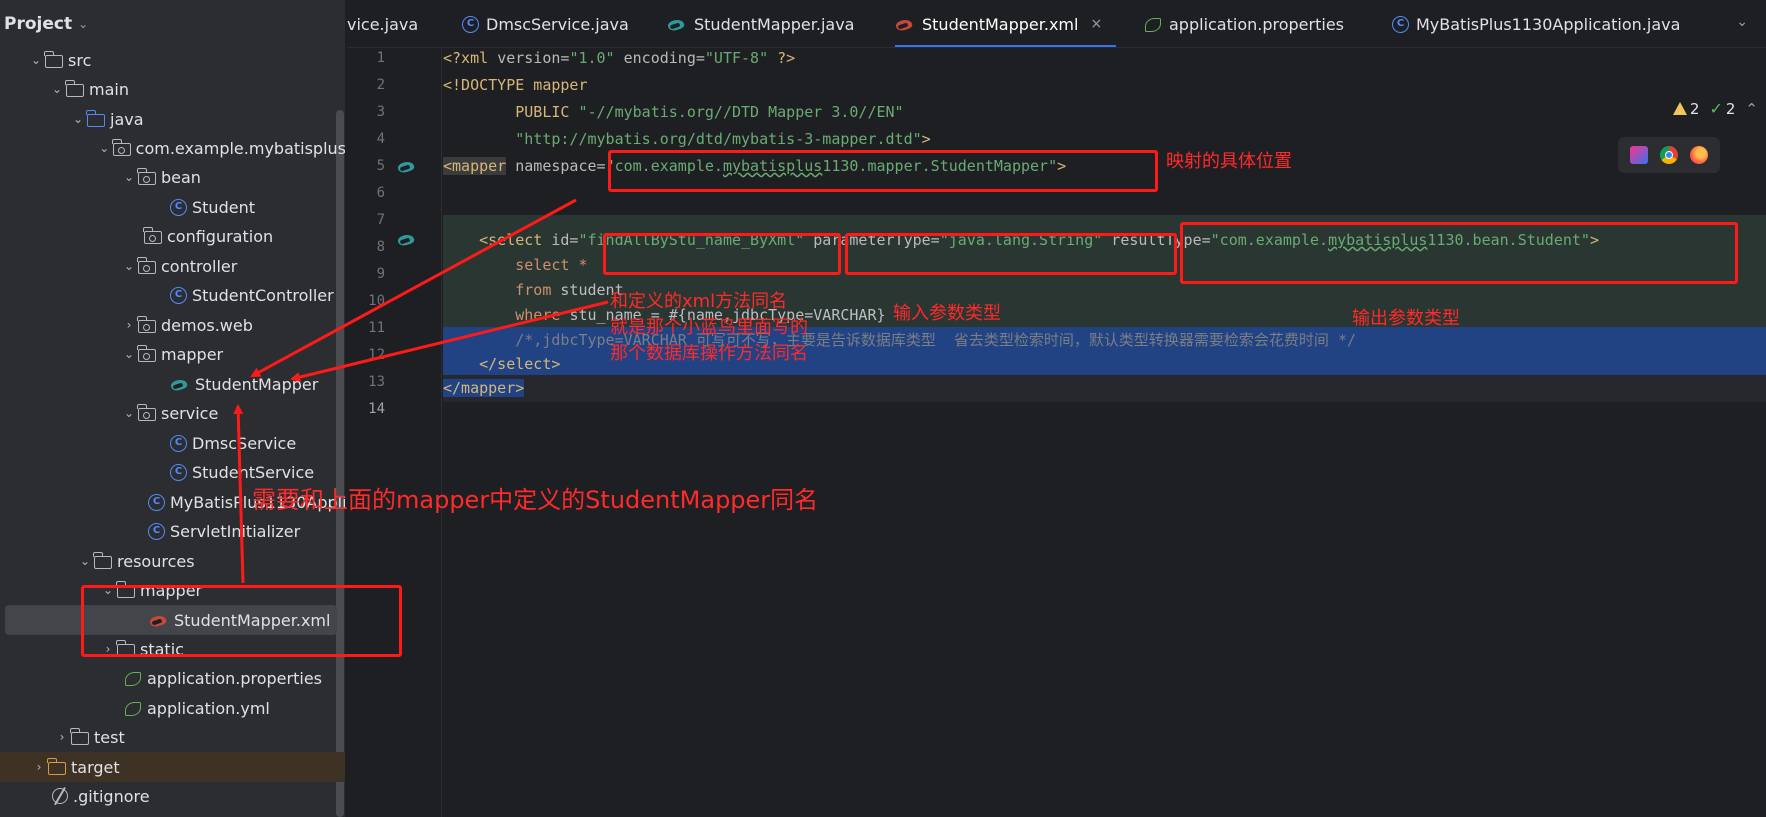 The width and height of the screenshot is (1766, 817). What do you see at coordinates (172, 413) in the screenshot?
I see `tree-item-service: ⌄ service` at bounding box center [172, 413].